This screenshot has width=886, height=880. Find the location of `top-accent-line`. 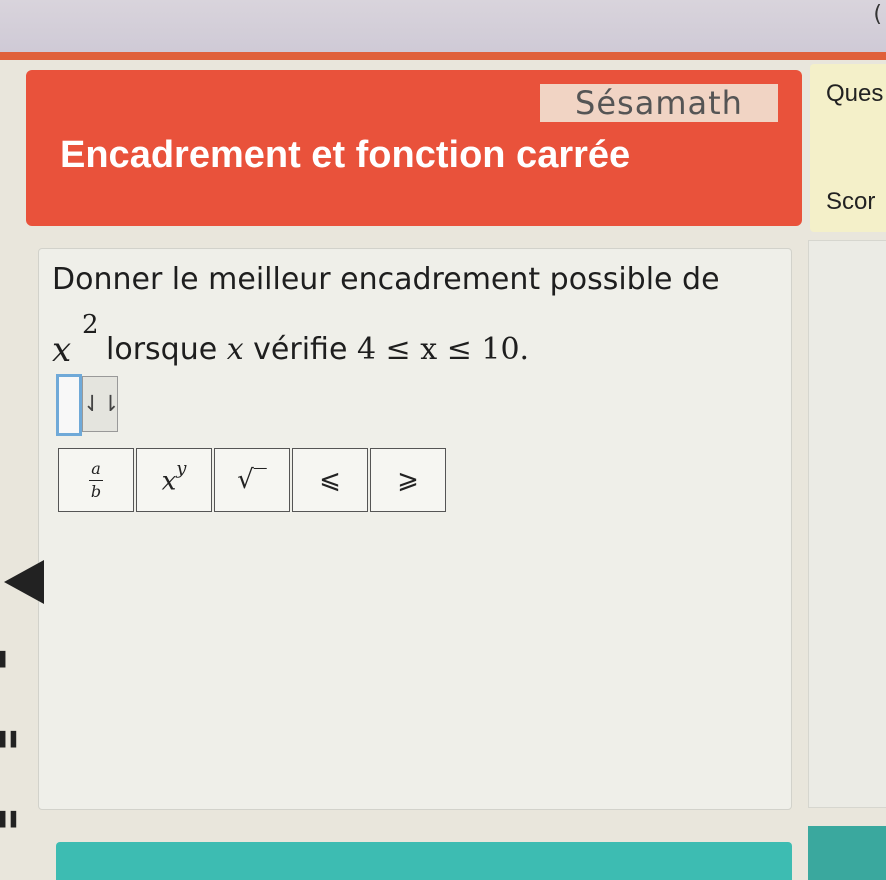

top-accent-line is located at coordinates (443, 56).